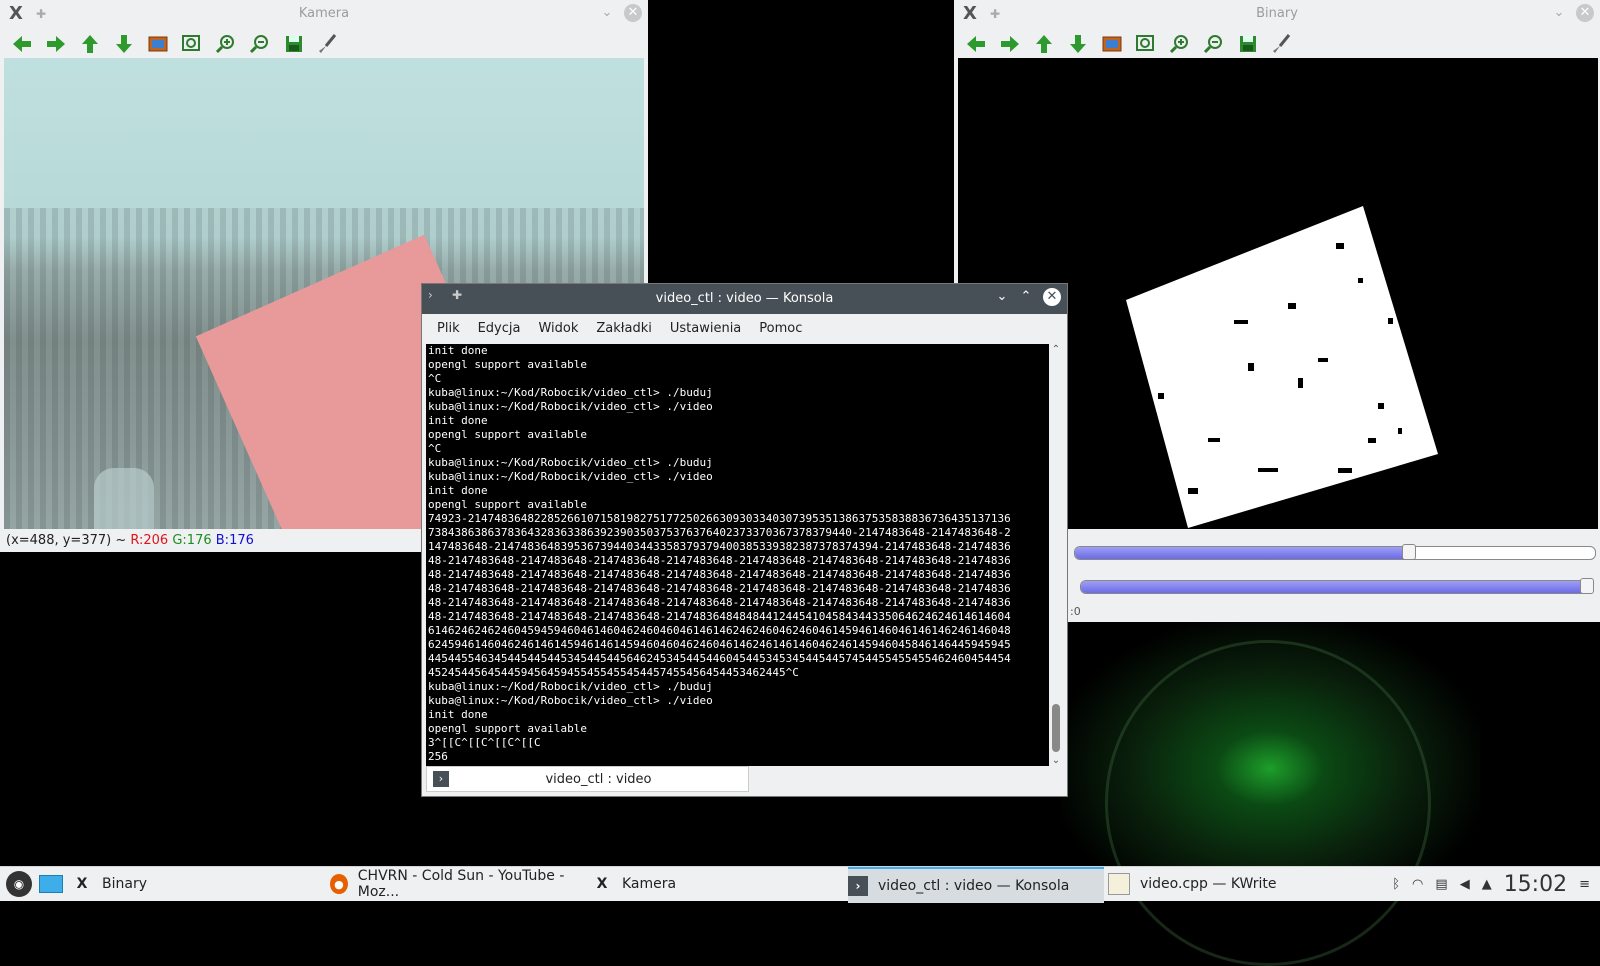 The width and height of the screenshot is (1600, 966). I want to click on task-label: video_ctl : video — Konsola, so click(974, 886).